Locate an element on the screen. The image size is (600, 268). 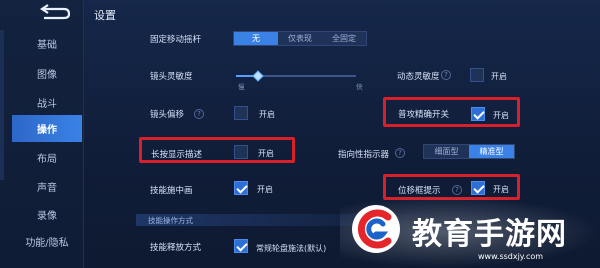
sidebar-item-sound: 声音 is located at coordinates (47, 186).